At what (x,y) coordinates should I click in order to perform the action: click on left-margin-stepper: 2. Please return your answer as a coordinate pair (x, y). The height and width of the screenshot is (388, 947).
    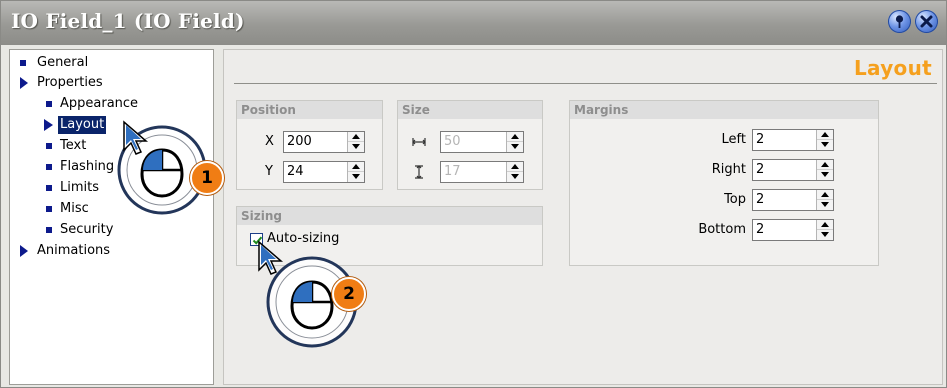
    Looking at the image, I should click on (793, 140).